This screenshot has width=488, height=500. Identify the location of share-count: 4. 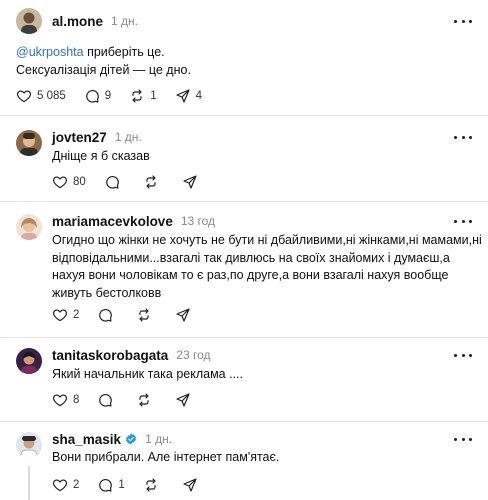
(198, 96).